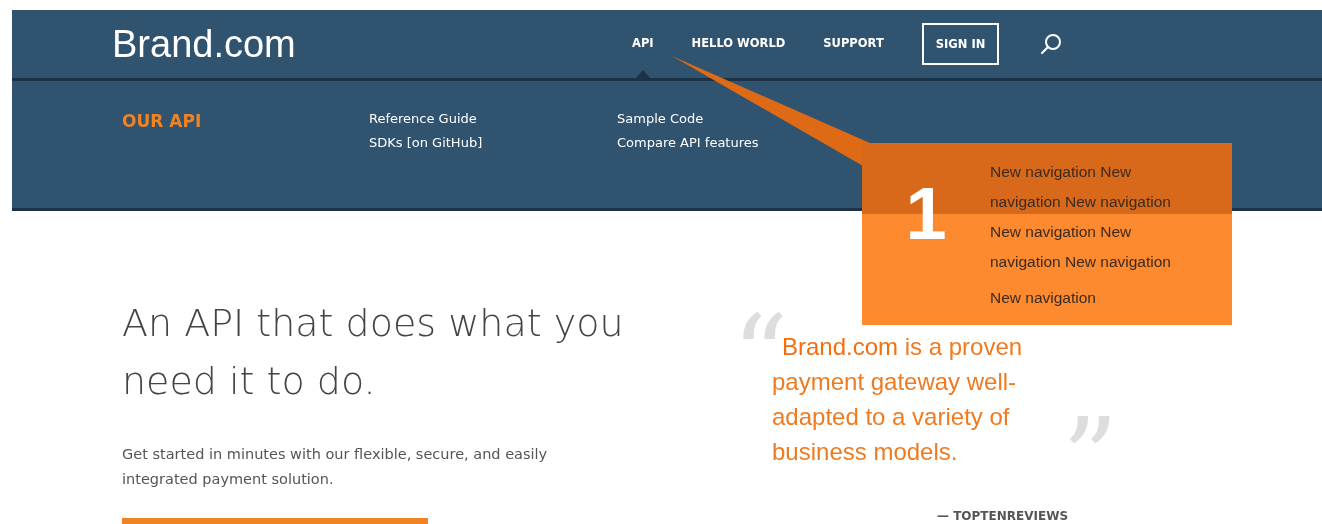 The image size is (1322, 524). I want to click on brand-logo: Brand.com, so click(372, 44).